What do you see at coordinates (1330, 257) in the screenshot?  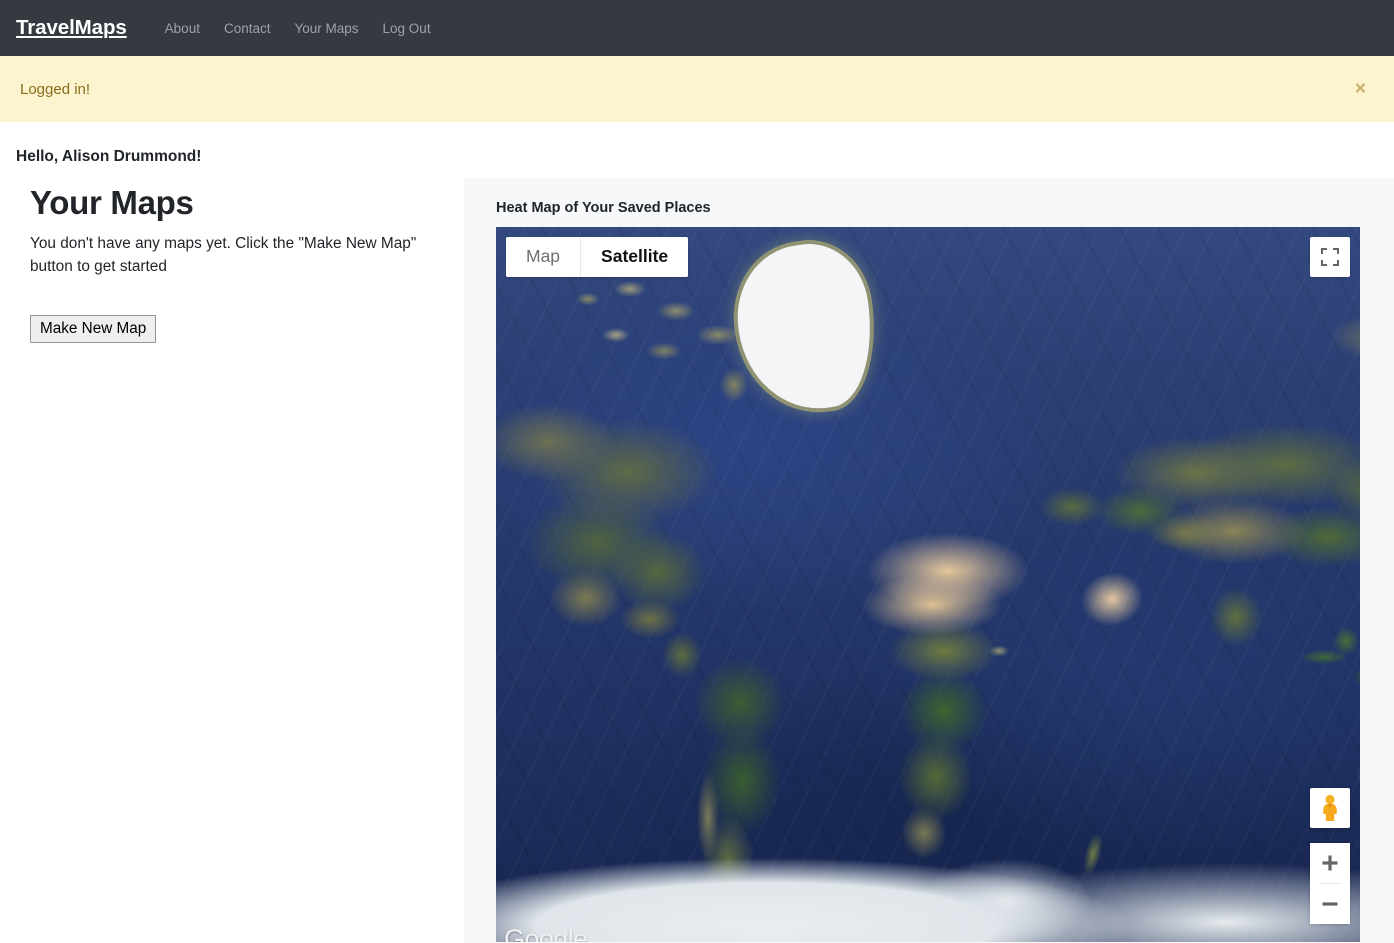 I see `fullscreen-icon` at bounding box center [1330, 257].